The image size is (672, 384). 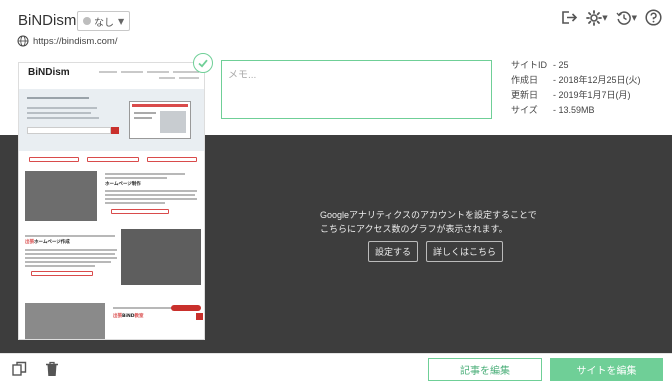 I want to click on duplicate-icon, so click(x=19, y=369).